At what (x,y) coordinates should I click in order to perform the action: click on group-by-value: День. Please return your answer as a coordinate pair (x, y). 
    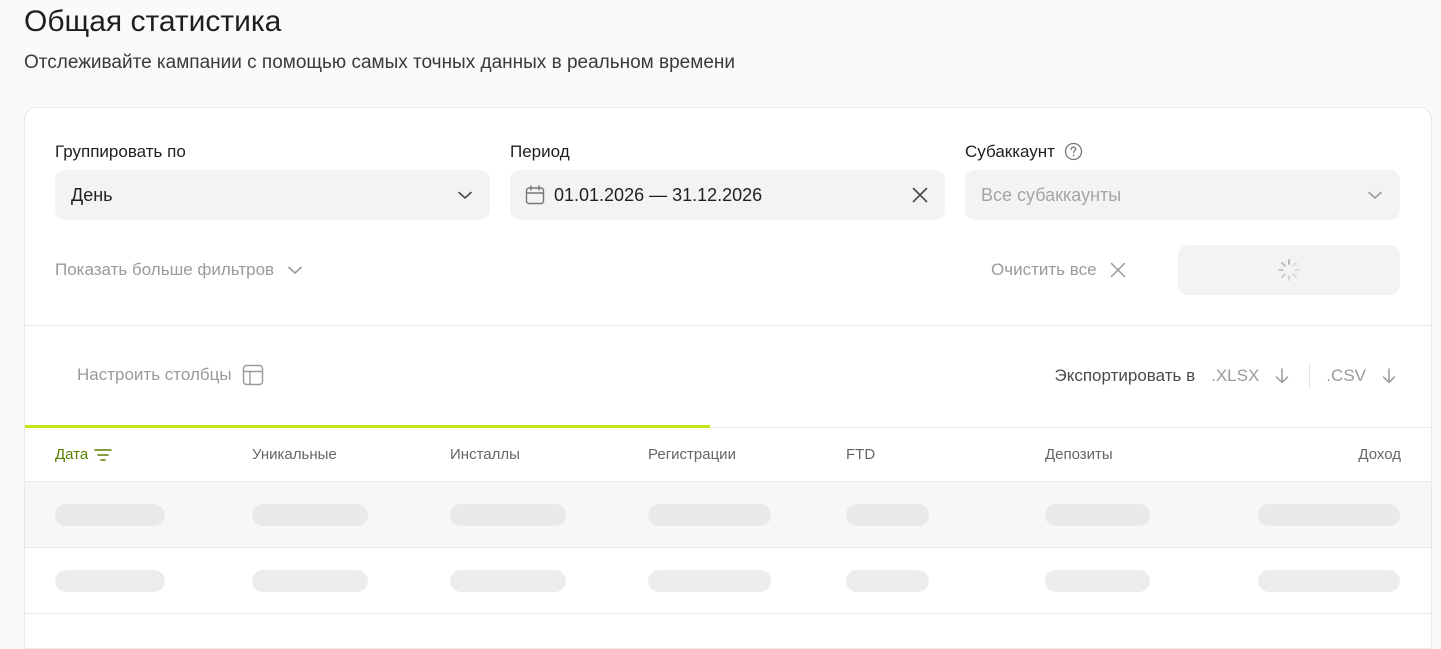
    Looking at the image, I should click on (92, 194).